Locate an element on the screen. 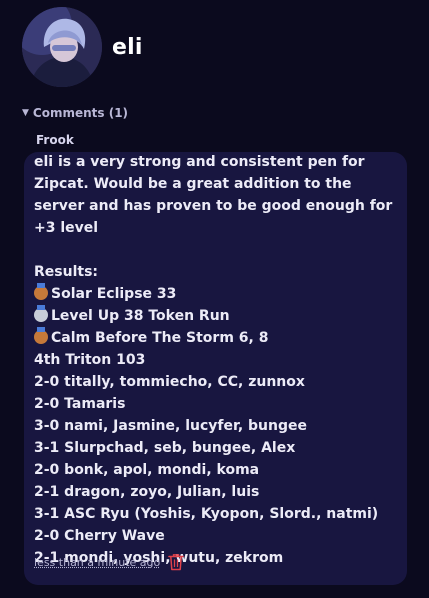  comment-footer: less than a minute ago is located at coordinates (109, 562).